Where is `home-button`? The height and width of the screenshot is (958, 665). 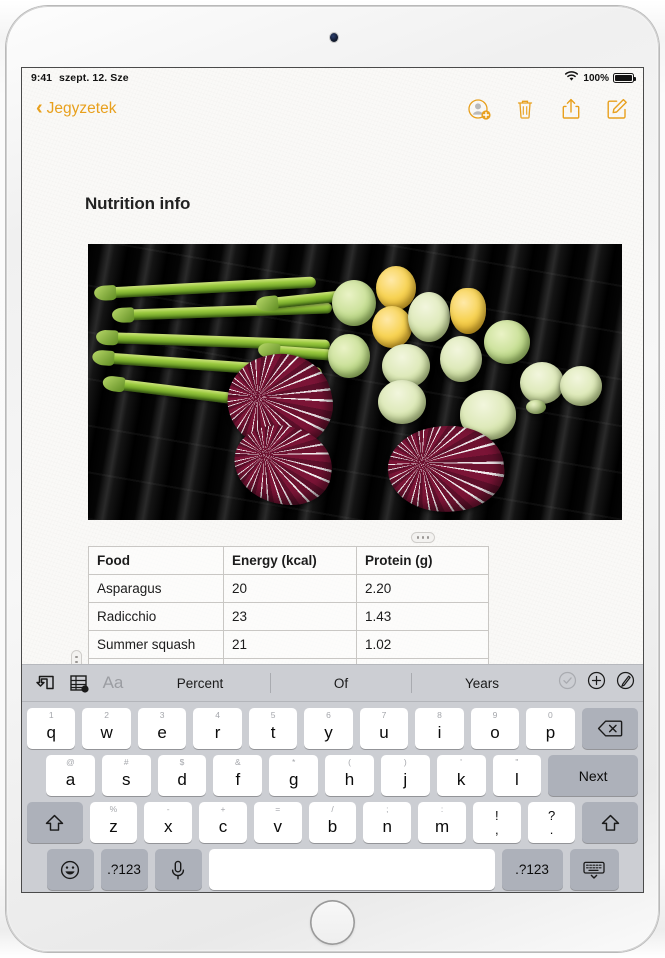 home-button is located at coordinates (332, 922).